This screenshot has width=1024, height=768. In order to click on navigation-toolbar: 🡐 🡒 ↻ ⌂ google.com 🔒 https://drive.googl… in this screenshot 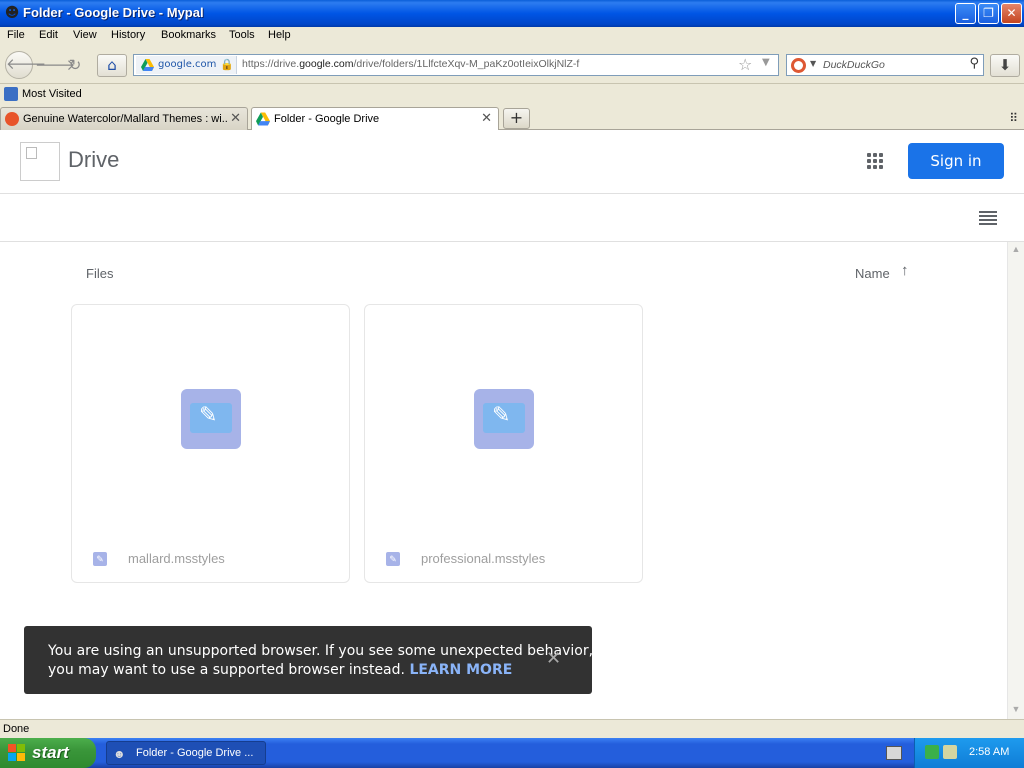, I will do `click(512, 65)`.